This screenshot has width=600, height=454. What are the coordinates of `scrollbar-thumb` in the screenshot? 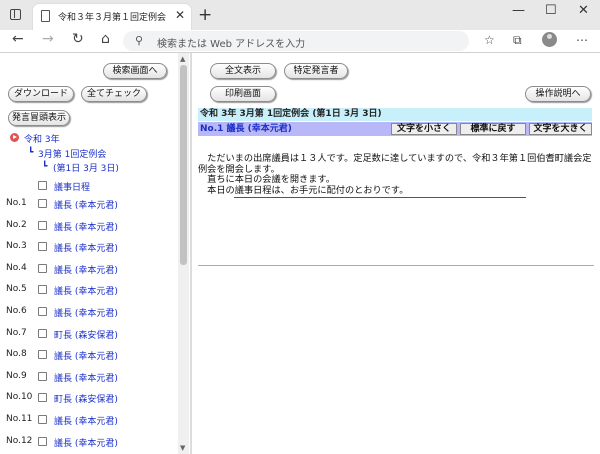 It's located at (183, 165).